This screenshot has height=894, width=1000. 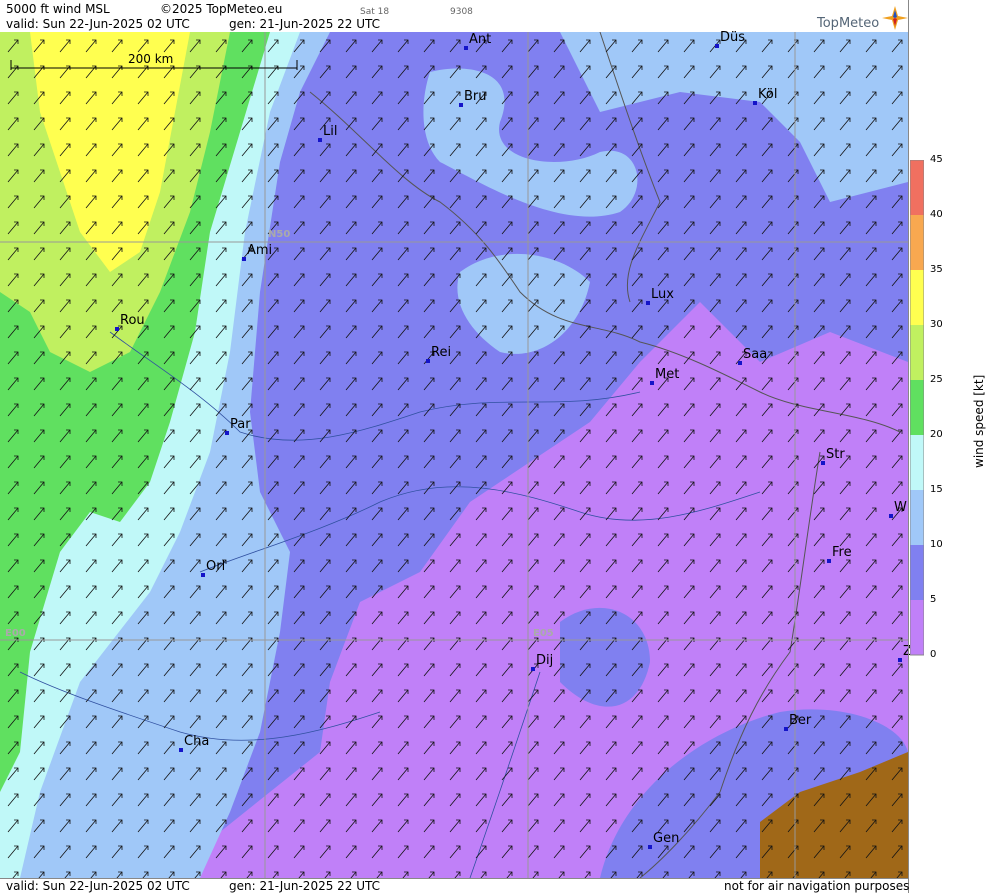 What do you see at coordinates (305, 886) in the screenshot?
I see `footer-gen: gen: 21-Jun-2025 22 UTC` at bounding box center [305, 886].